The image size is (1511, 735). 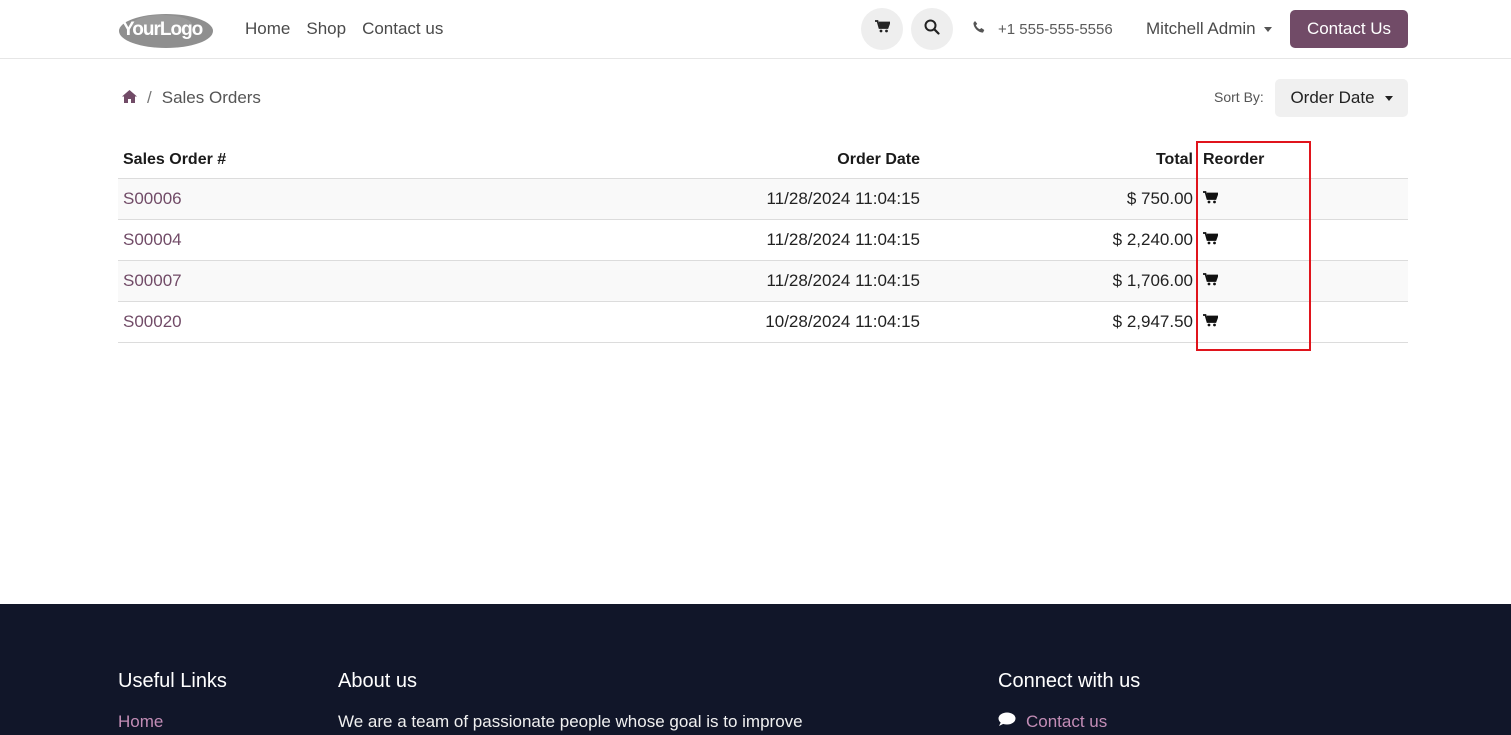 What do you see at coordinates (152, 281) in the screenshot?
I see `order-link: S00007` at bounding box center [152, 281].